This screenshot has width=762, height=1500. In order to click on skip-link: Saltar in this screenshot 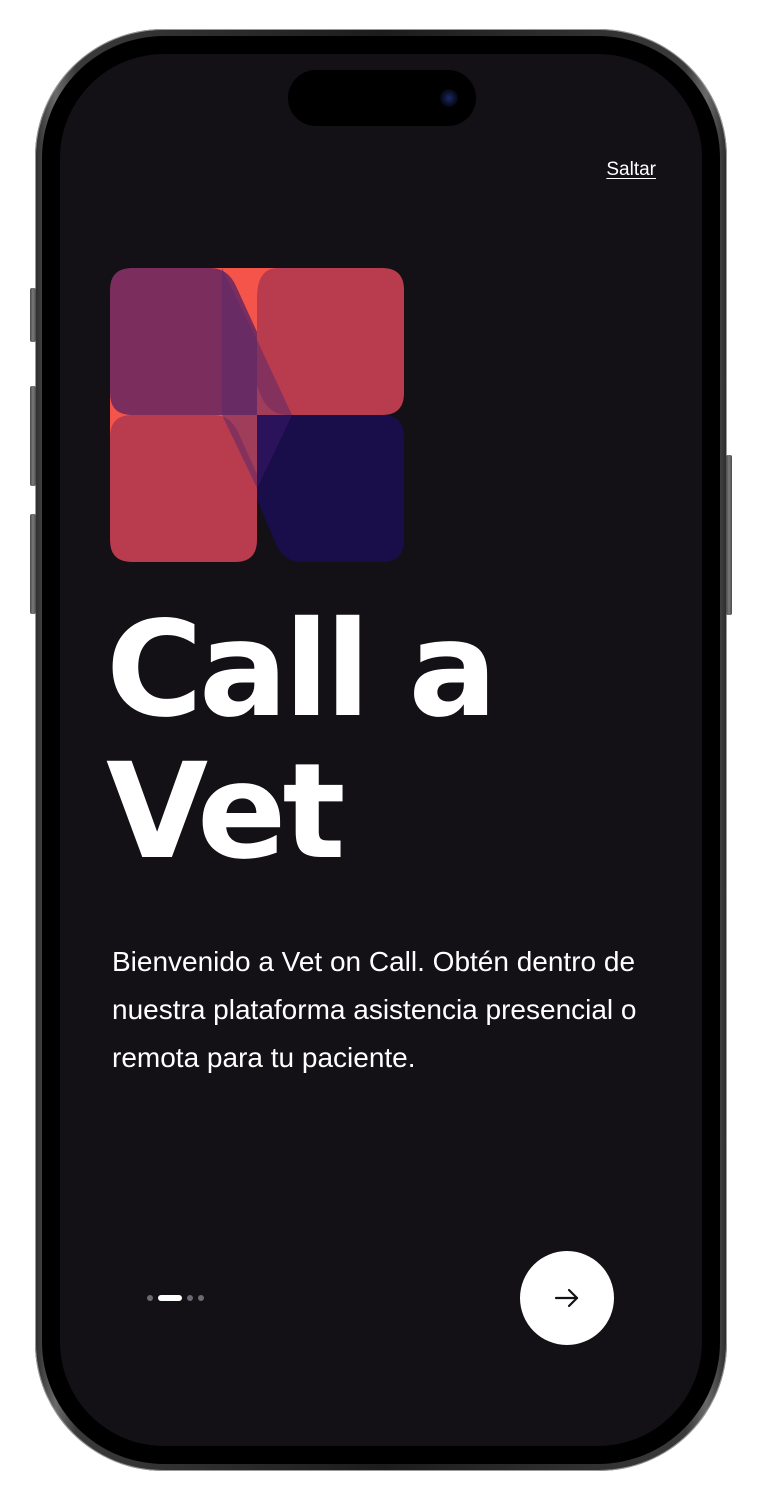, I will do `click(631, 170)`.